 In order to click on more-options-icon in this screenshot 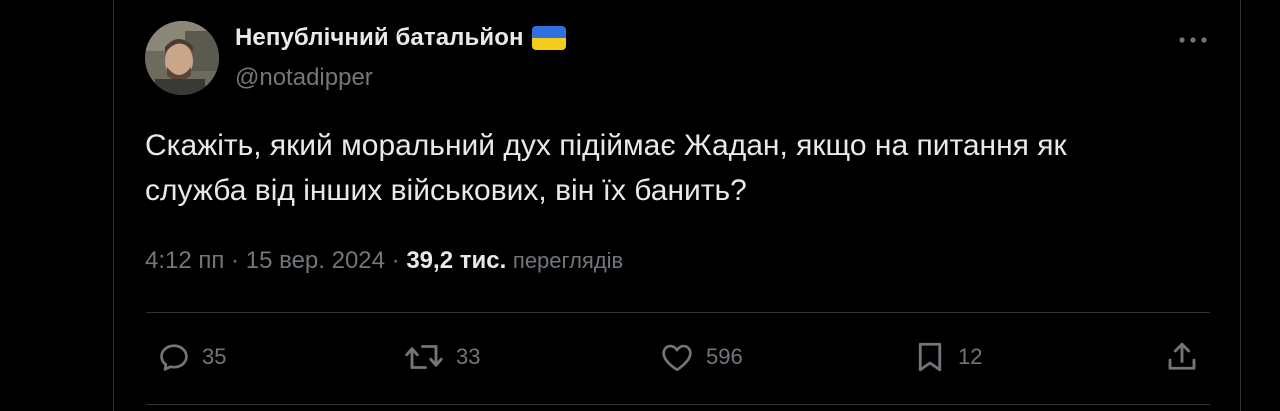, I will do `click(1193, 40)`.